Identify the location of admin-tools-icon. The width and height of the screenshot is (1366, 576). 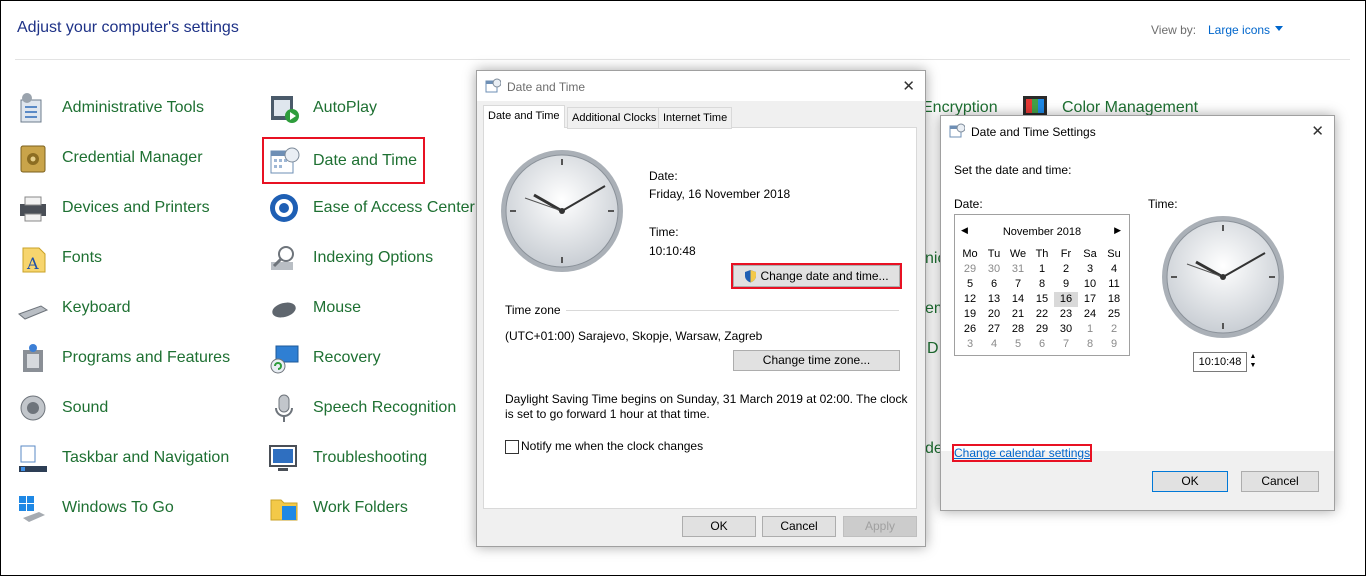
(33, 108).